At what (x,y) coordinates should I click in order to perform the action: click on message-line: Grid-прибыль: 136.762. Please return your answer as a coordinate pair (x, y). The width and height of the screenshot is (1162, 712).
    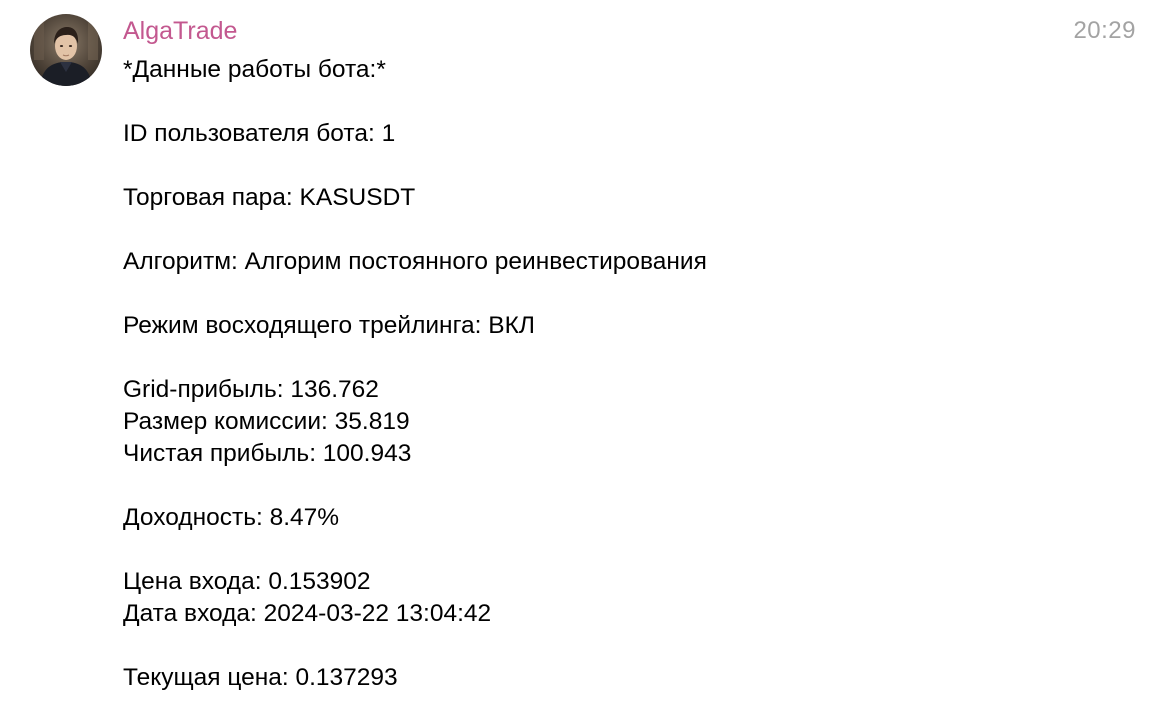
    Looking at the image, I should click on (251, 389).